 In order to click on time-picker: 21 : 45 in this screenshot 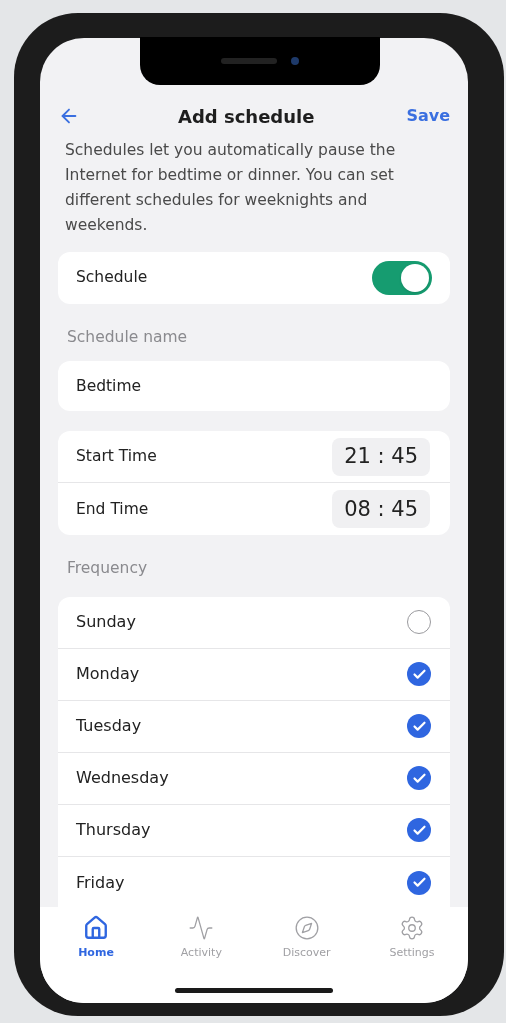, I will do `click(381, 456)`.